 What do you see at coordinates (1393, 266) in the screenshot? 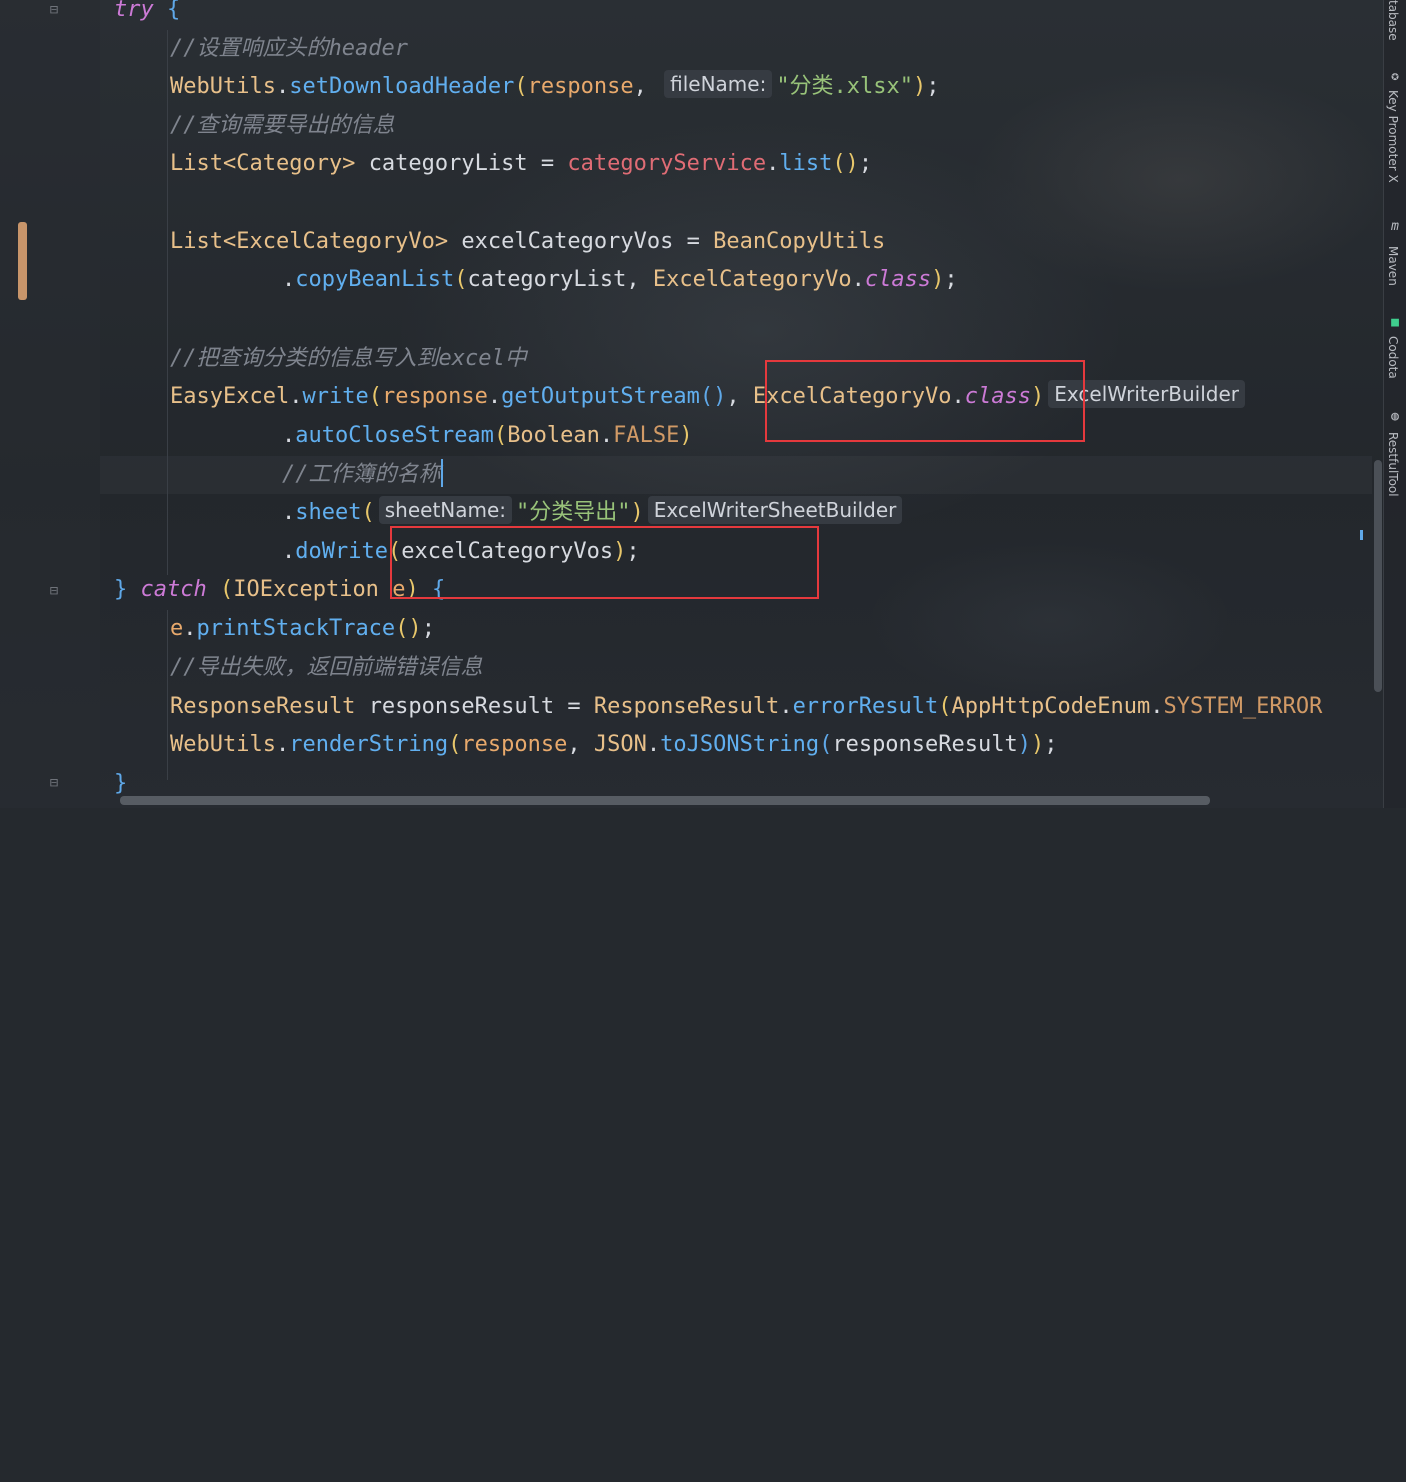
I see `tool-maven: Maven` at bounding box center [1393, 266].